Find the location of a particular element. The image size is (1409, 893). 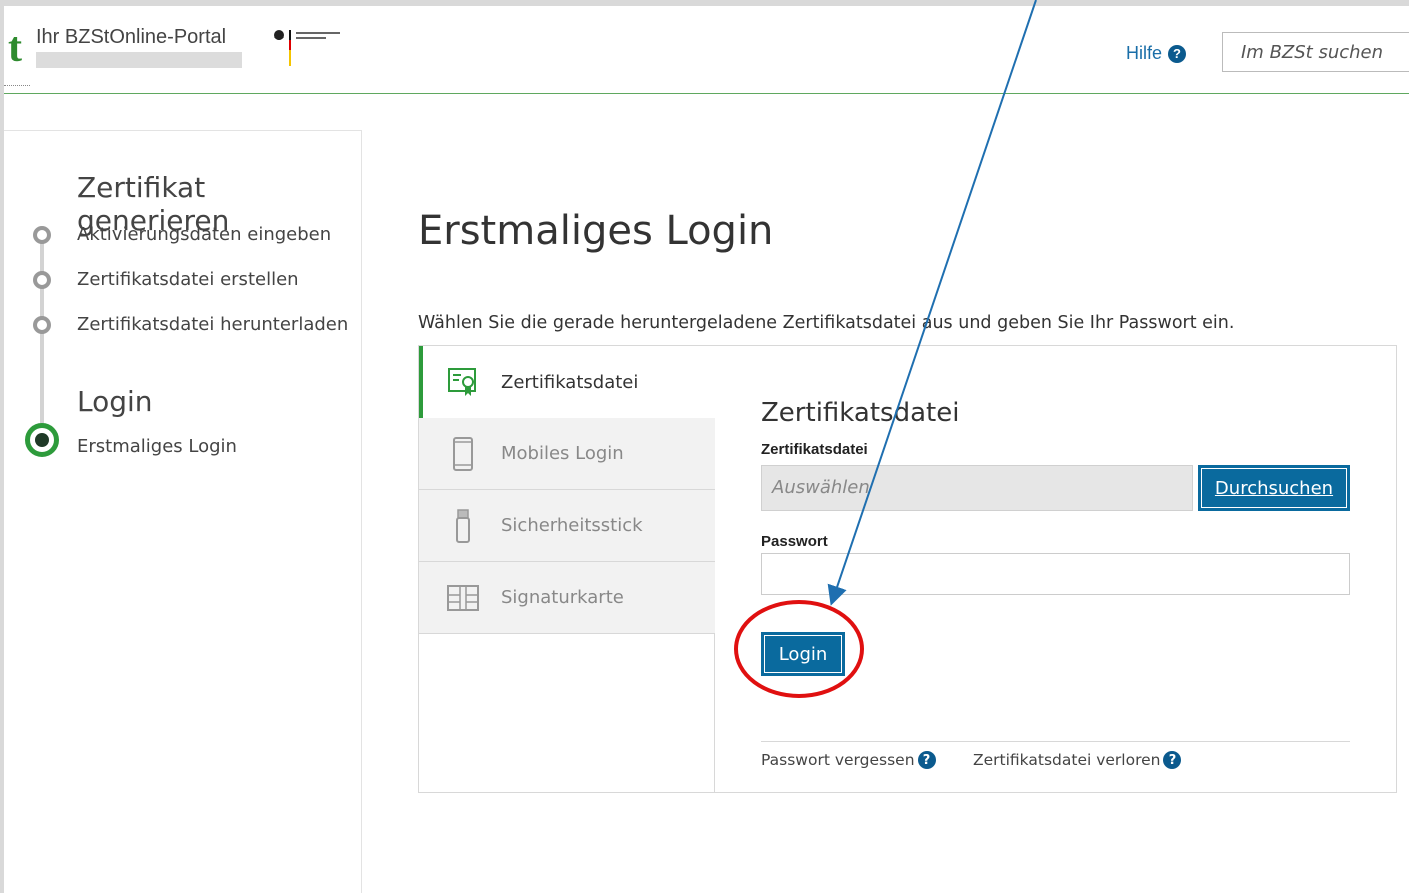

tab-label: Zertifikatsdatei is located at coordinates (570, 382).